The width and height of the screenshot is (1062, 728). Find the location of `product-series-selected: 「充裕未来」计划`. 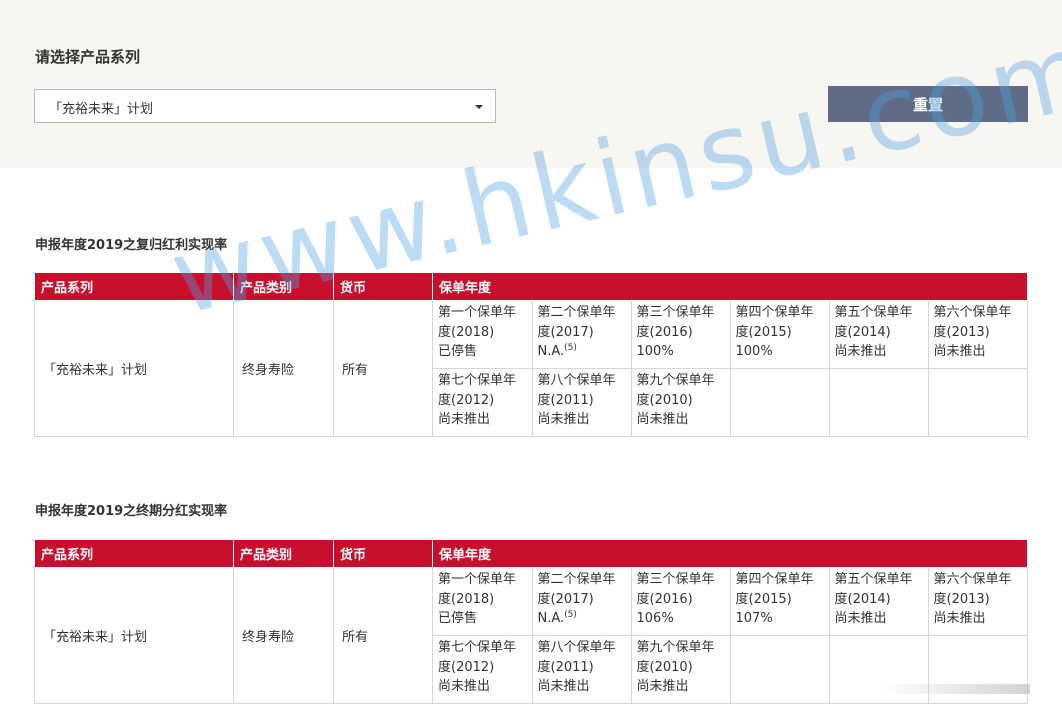

product-series-selected: 「充裕未来」计划 is located at coordinates (101, 109).